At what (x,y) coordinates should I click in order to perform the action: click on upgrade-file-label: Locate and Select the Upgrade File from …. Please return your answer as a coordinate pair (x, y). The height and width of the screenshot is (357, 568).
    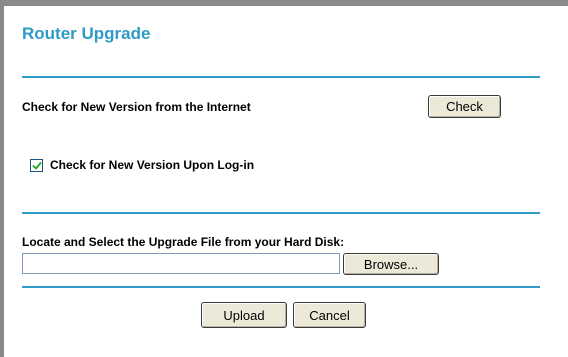
    Looking at the image, I should click on (183, 242).